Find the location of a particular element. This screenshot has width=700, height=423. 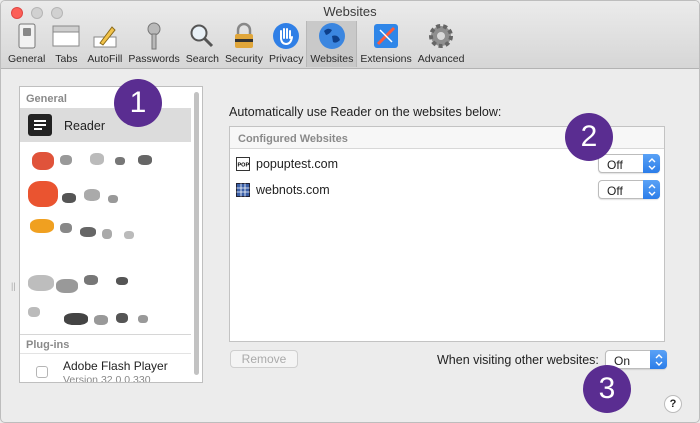

tabs-icon is located at coordinates (66, 36).